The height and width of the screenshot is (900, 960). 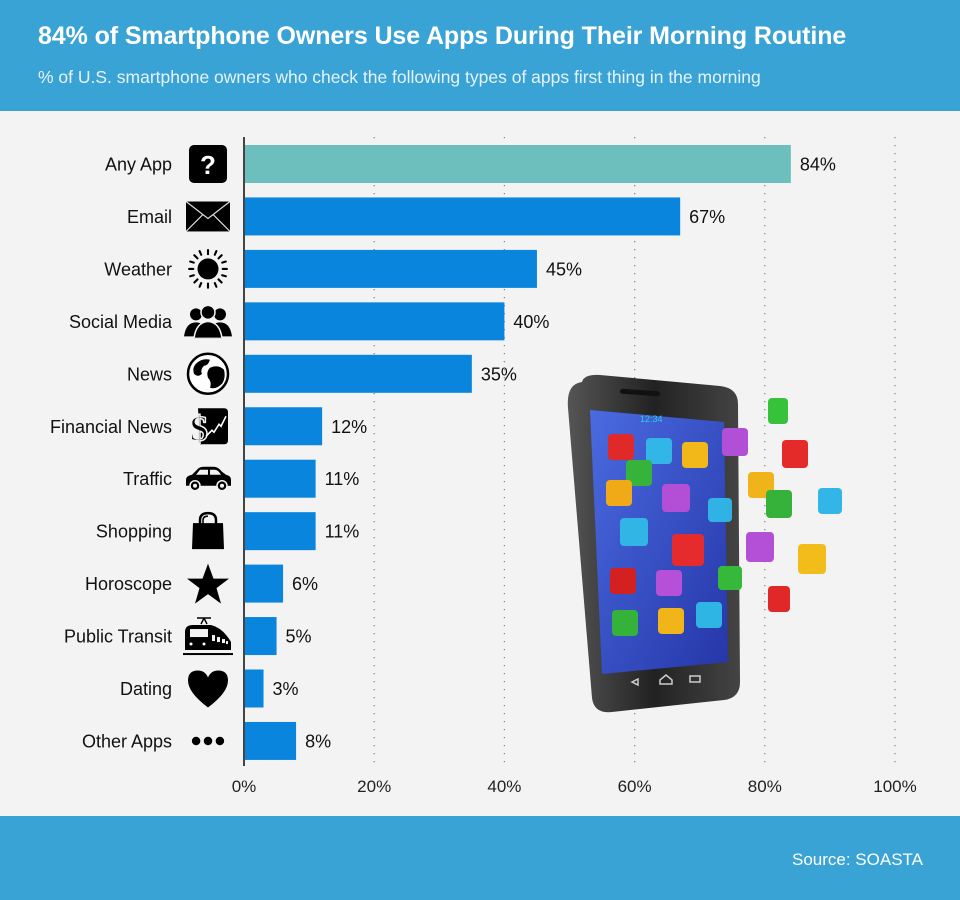 I want to click on value-label: 67%, so click(x=707, y=217).